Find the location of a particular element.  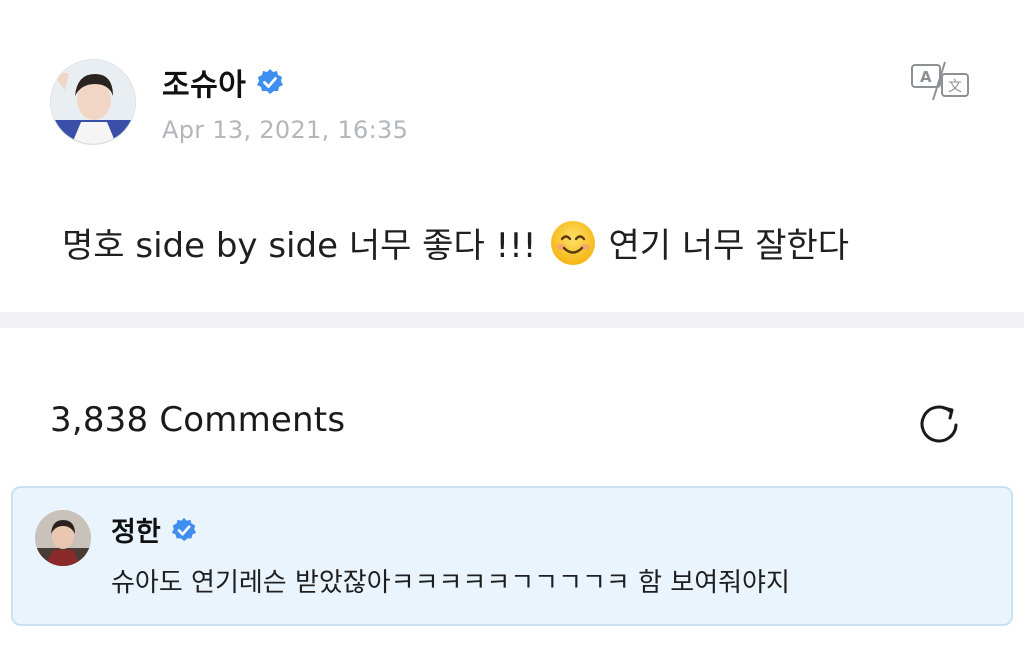

author-avatar is located at coordinates (93, 102).